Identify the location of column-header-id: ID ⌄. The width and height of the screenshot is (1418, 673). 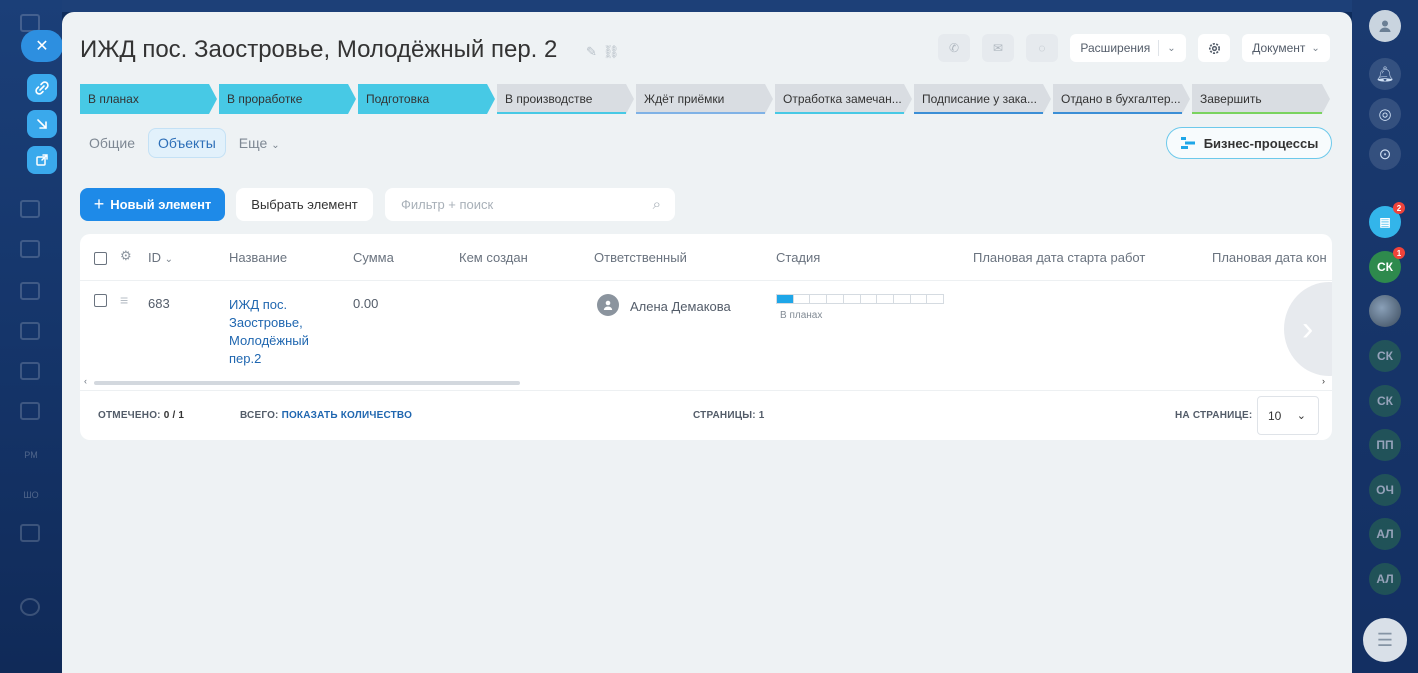
(160, 257).